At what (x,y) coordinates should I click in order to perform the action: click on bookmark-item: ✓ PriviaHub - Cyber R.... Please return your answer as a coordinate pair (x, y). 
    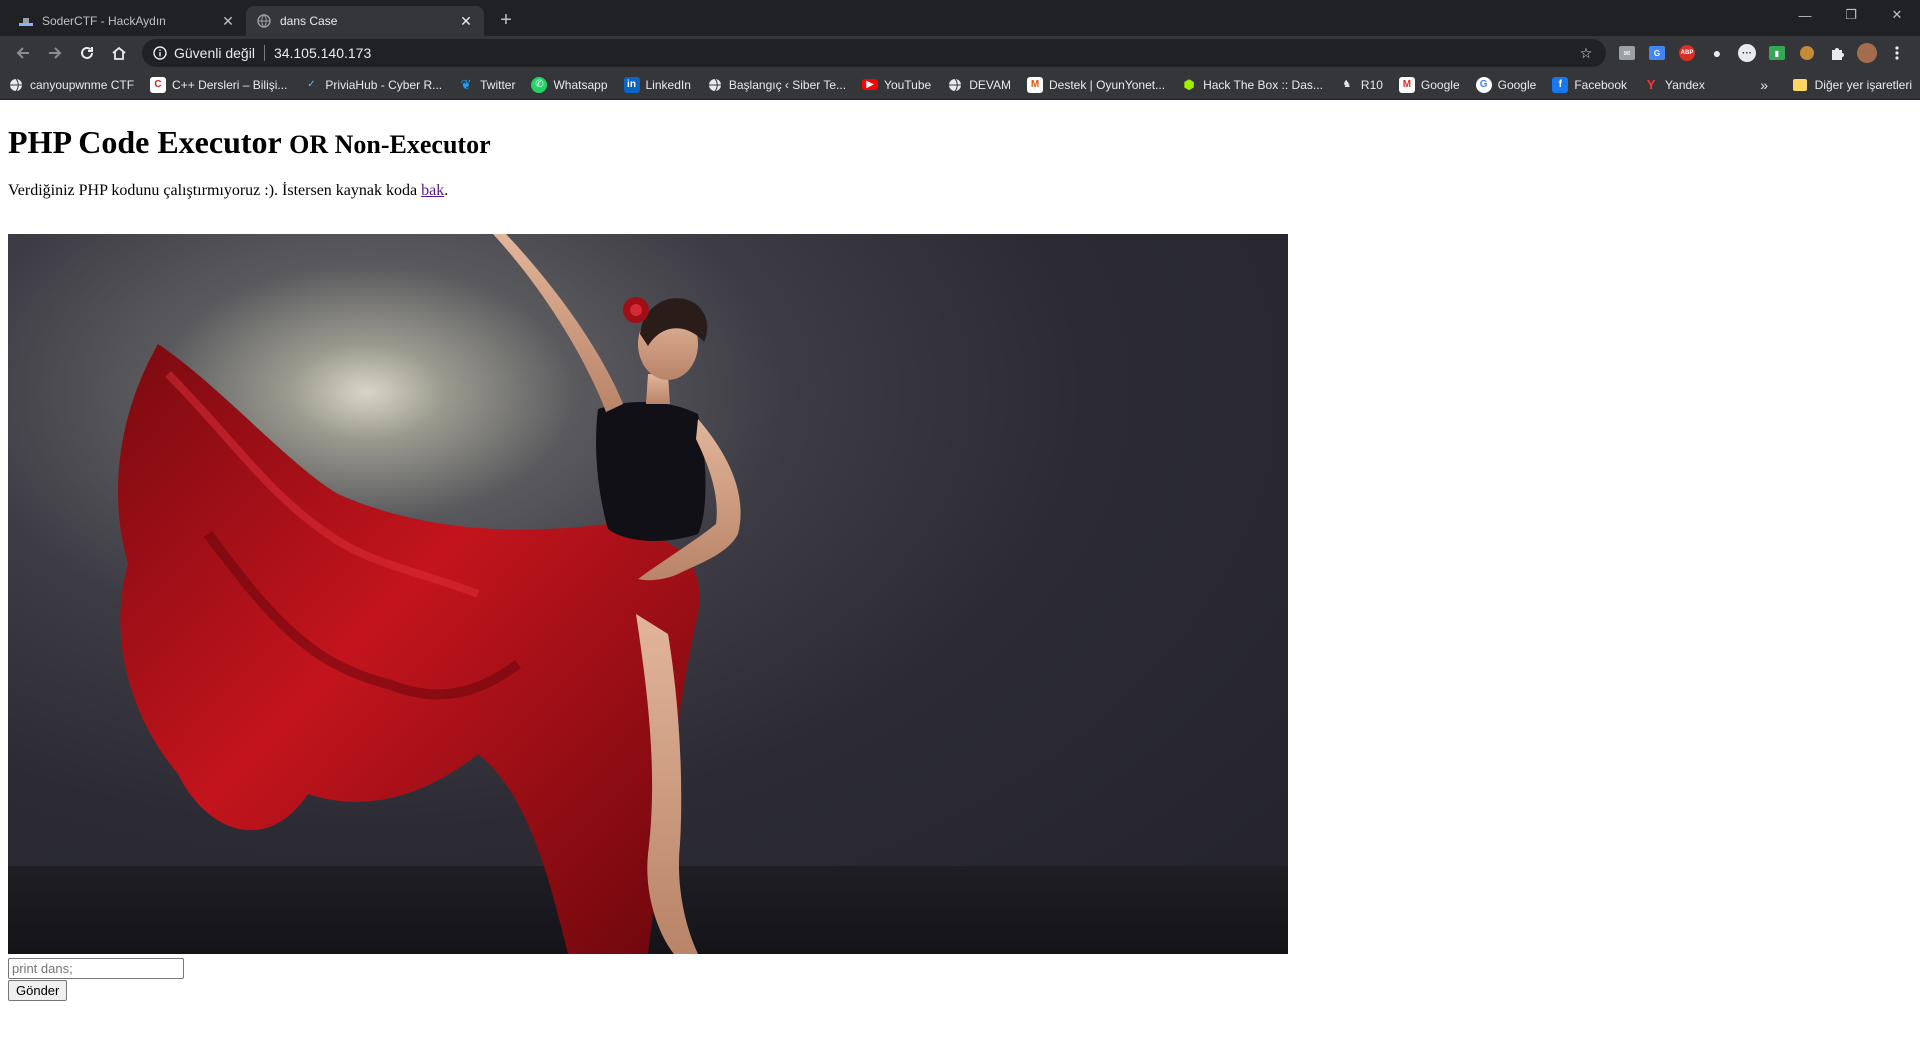
    Looking at the image, I should click on (372, 85).